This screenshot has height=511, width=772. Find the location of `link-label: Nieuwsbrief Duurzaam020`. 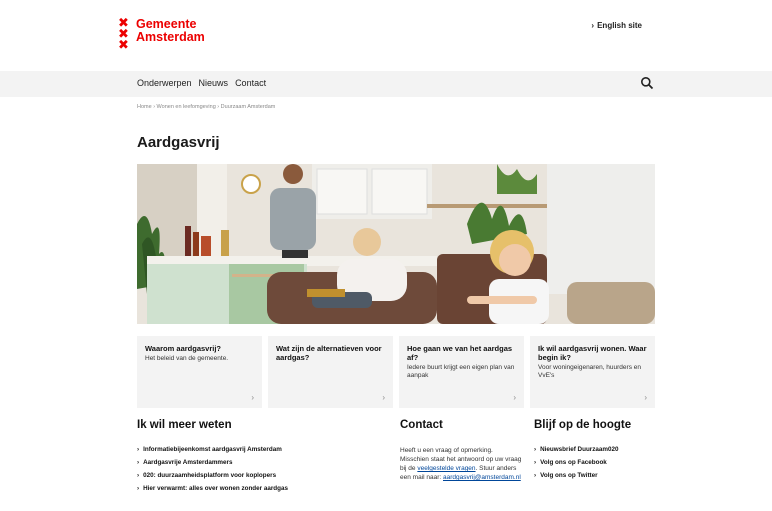

link-label: Nieuwsbrief Duurzaam020 is located at coordinates (579, 449).